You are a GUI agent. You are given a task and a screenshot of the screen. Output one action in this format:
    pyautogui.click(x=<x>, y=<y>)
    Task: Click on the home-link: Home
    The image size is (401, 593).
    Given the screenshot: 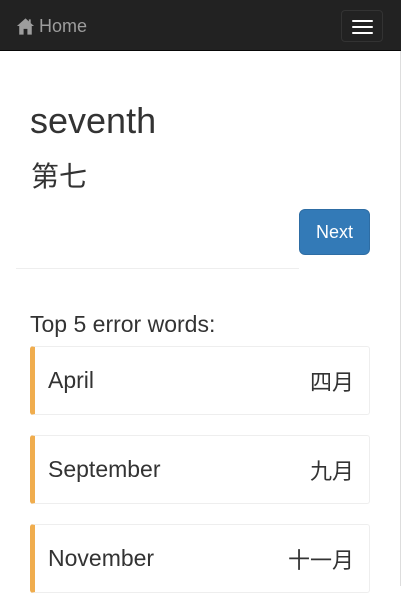 What is the action you would take?
    pyautogui.click(x=51, y=26)
    